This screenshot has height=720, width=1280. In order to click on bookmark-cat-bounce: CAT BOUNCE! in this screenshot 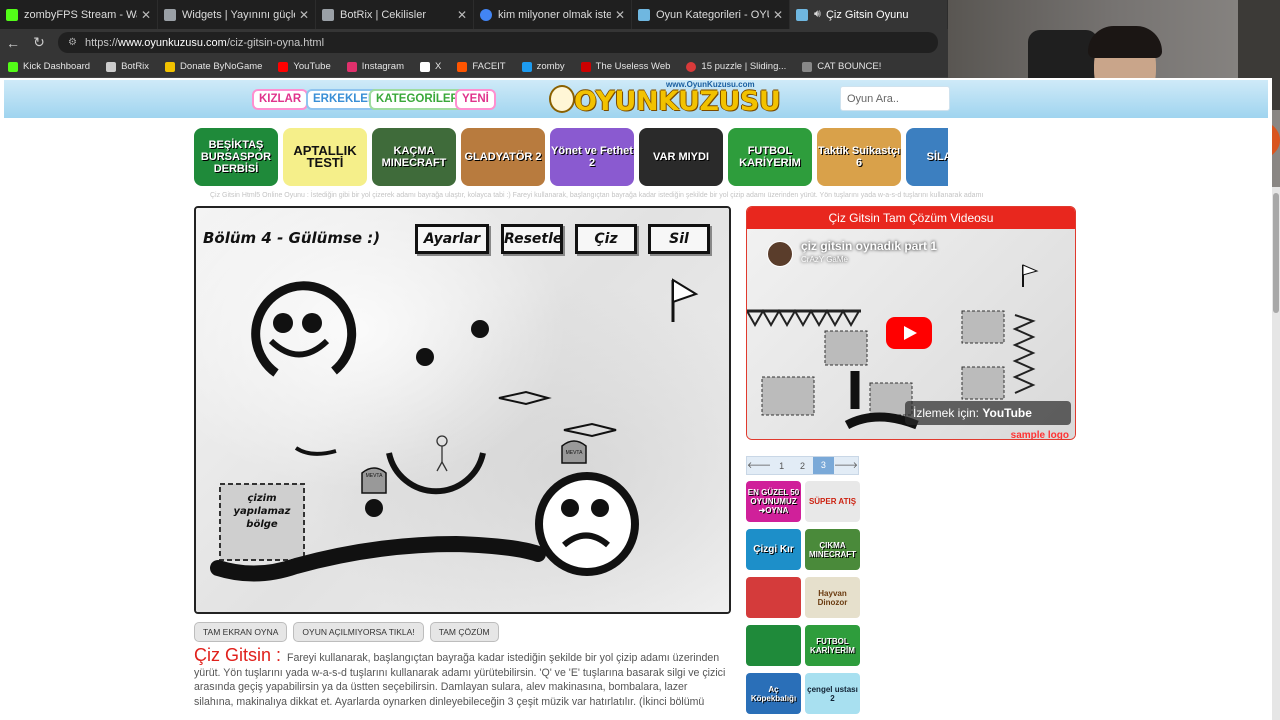, I will do `click(841, 66)`.